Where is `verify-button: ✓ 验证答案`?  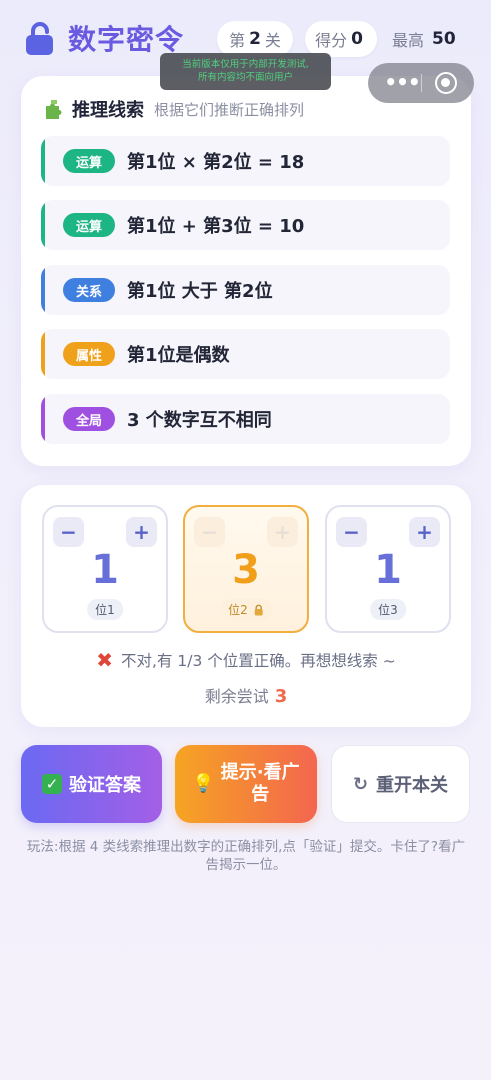
verify-button: ✓ 验证答案 is located at coordinates (91, 784).